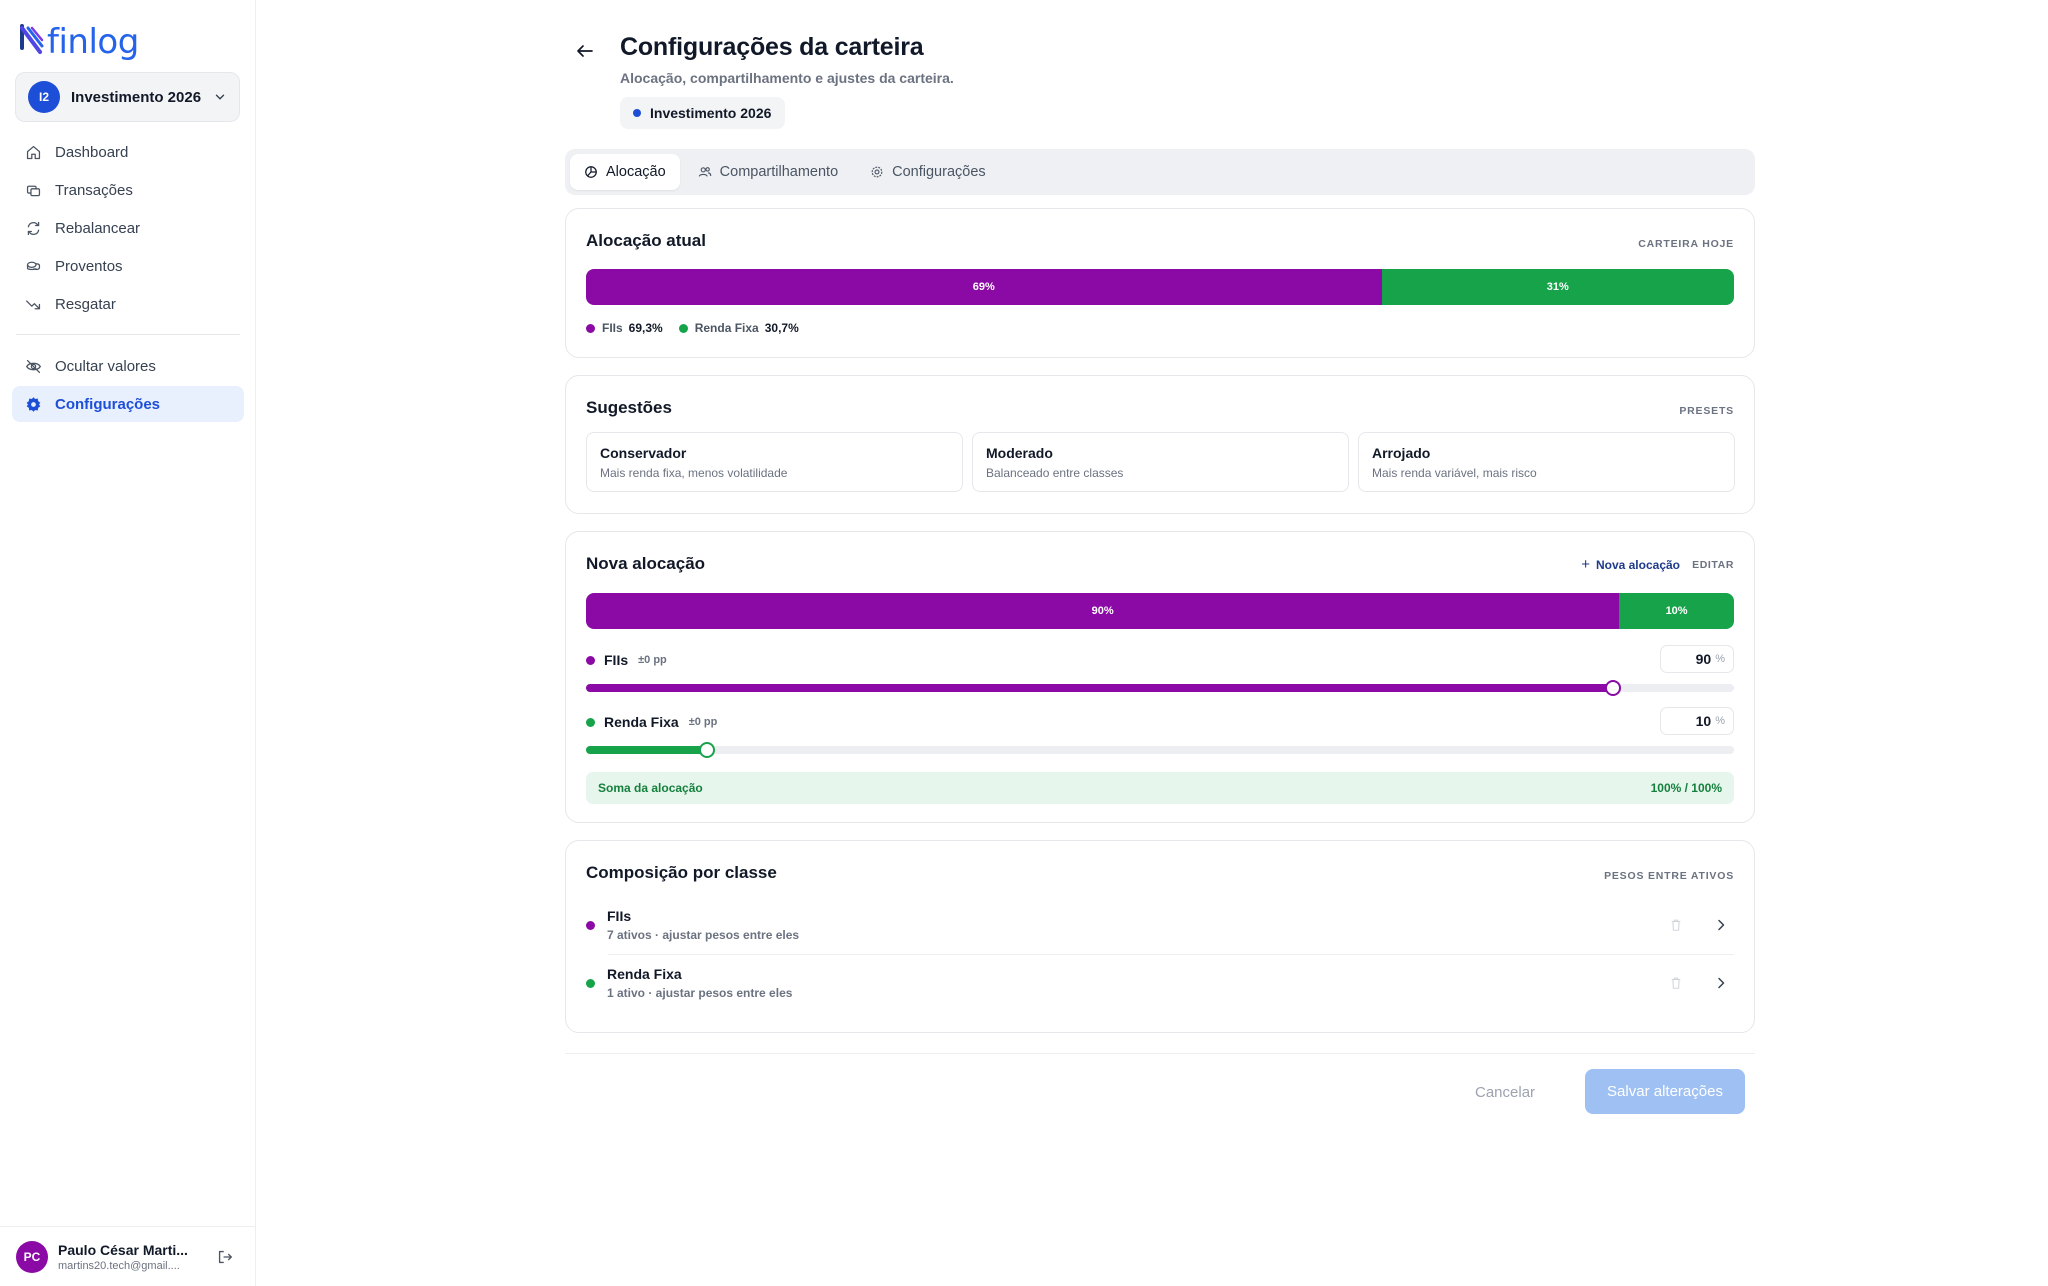  I want to click on percent-value: 90, so click(1703, 659).